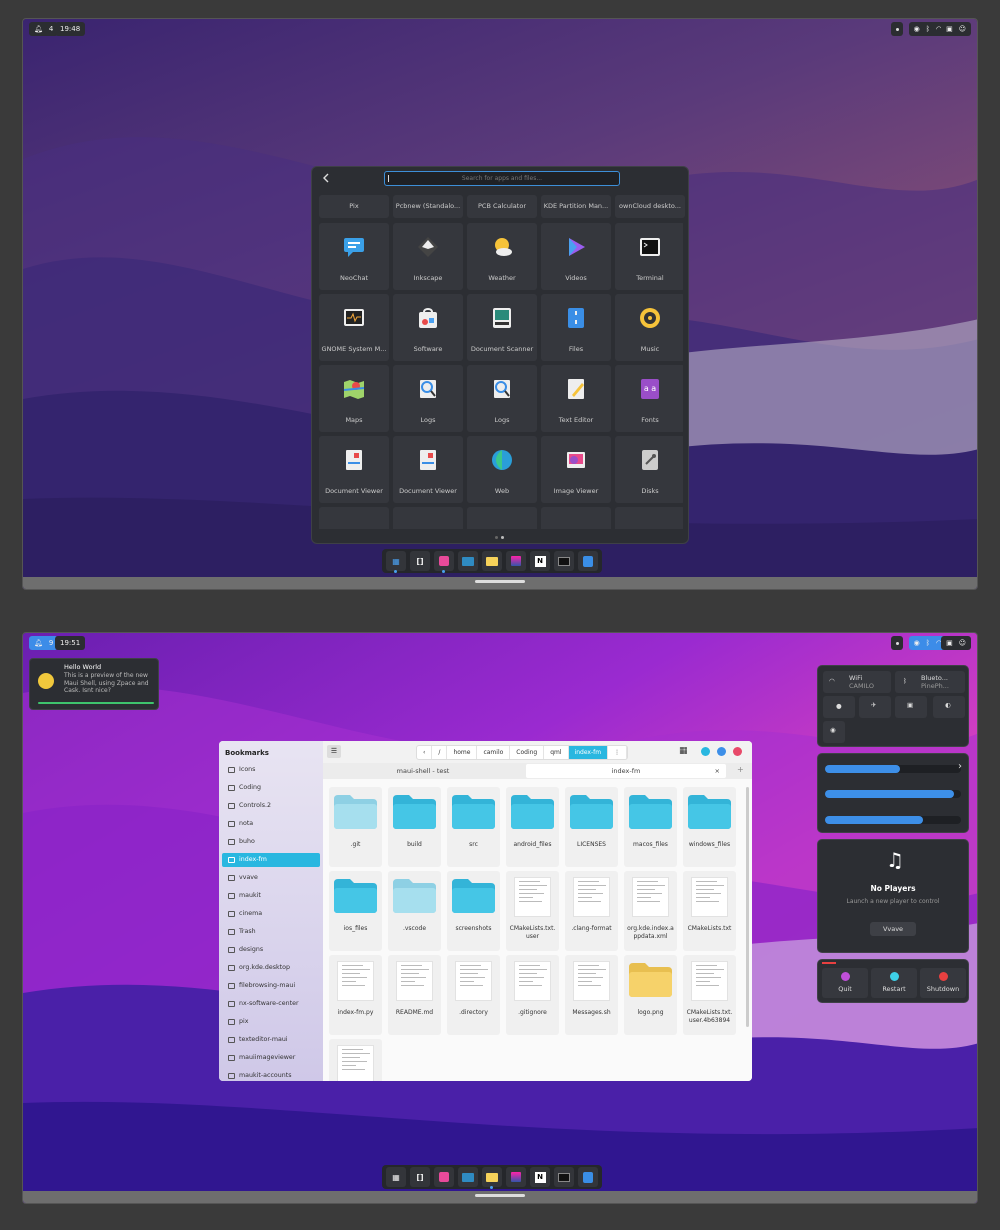  What do you see at coordinates (355, 911) in the screenshot?
I see `file-item: ios_files` at bounding box center [355, 911].